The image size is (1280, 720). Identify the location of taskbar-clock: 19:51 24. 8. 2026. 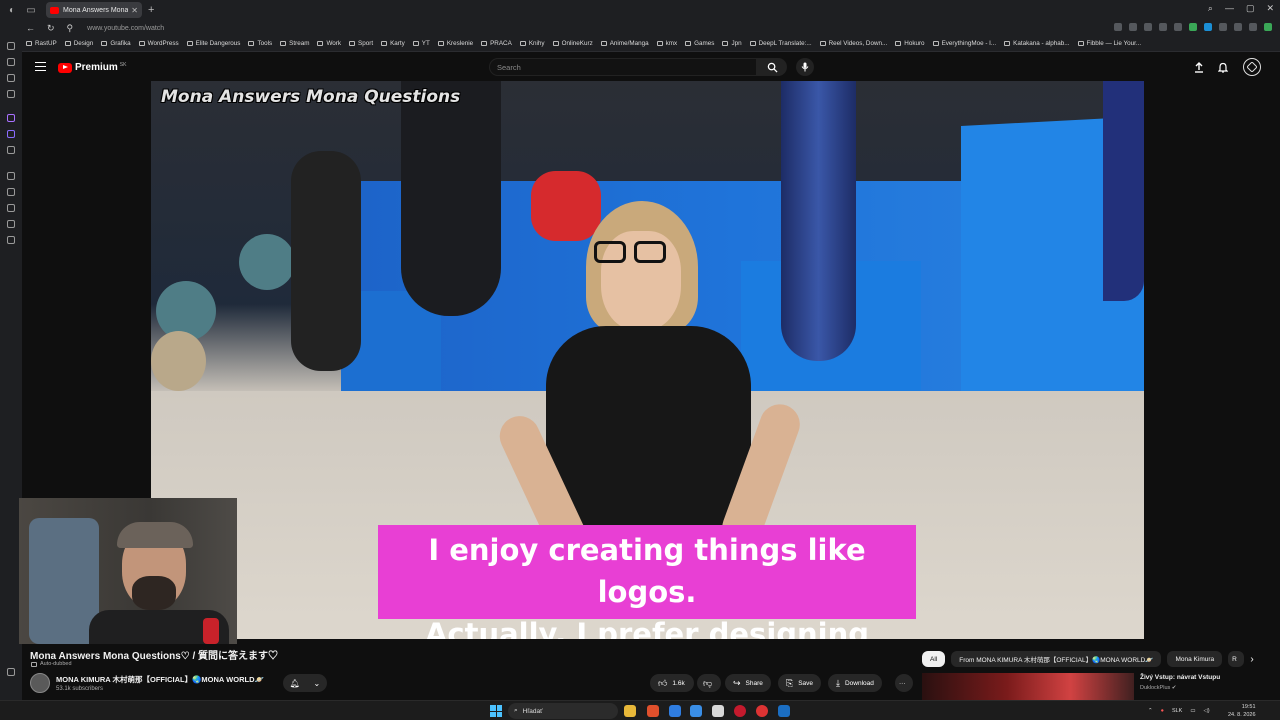
(1242, 711).